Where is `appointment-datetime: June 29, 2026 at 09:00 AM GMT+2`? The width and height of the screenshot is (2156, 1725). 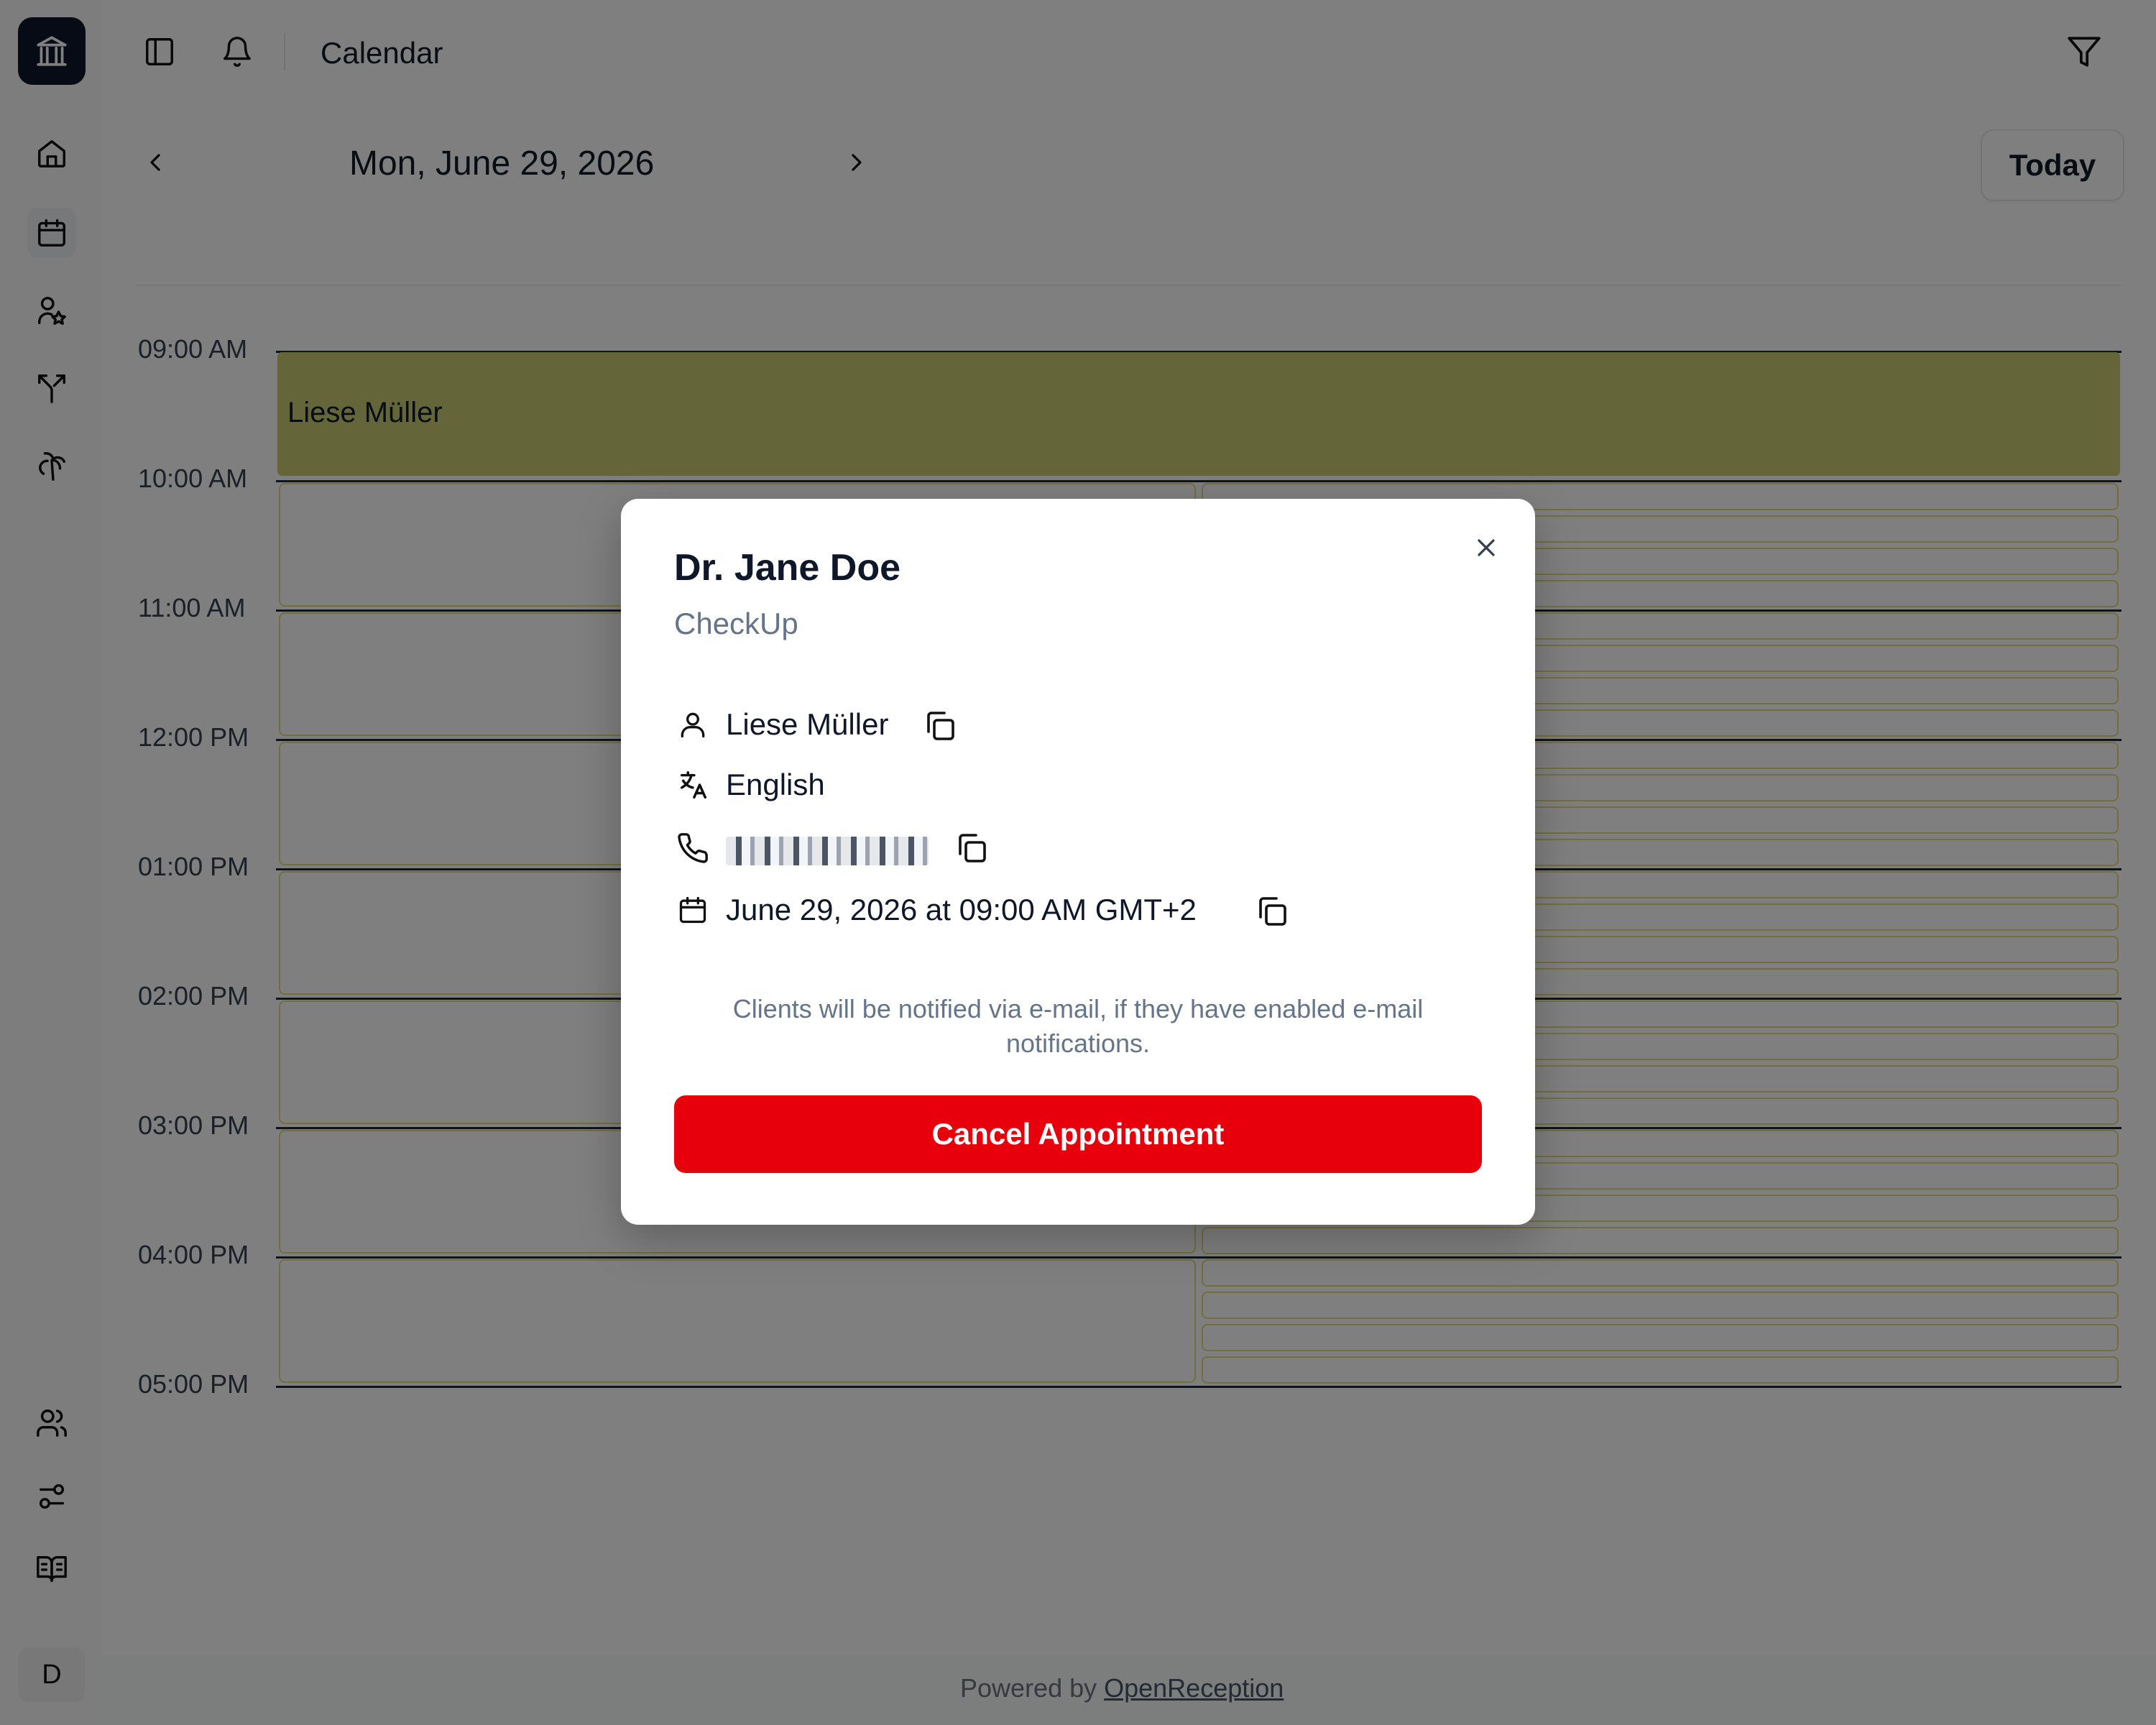
appointment-datetime: June 29, 2026 at 09:00 AM GMT+2 is located at coordinates (961, 909).